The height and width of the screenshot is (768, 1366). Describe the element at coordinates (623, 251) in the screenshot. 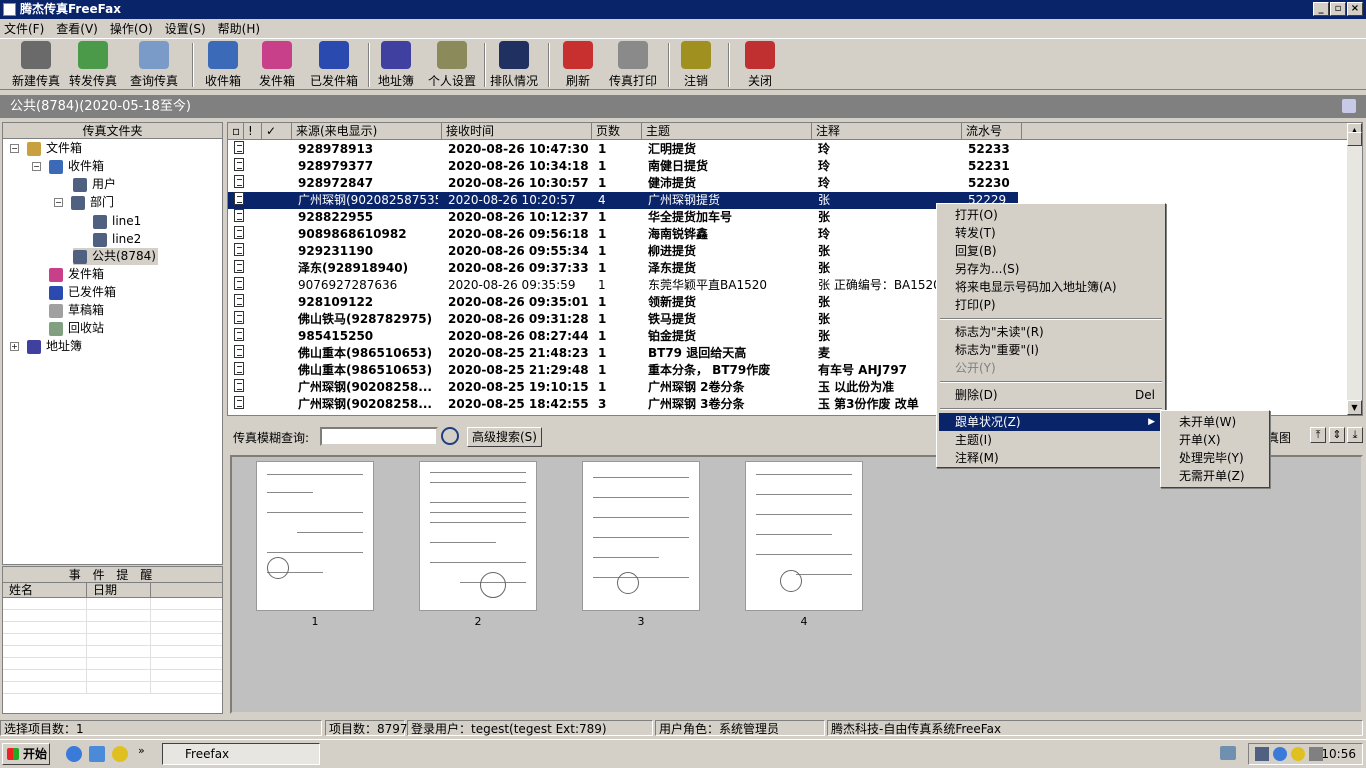

I see `table-row: 929231190 2020-08-26 09:55:34 1 柳进提货张` at that location.